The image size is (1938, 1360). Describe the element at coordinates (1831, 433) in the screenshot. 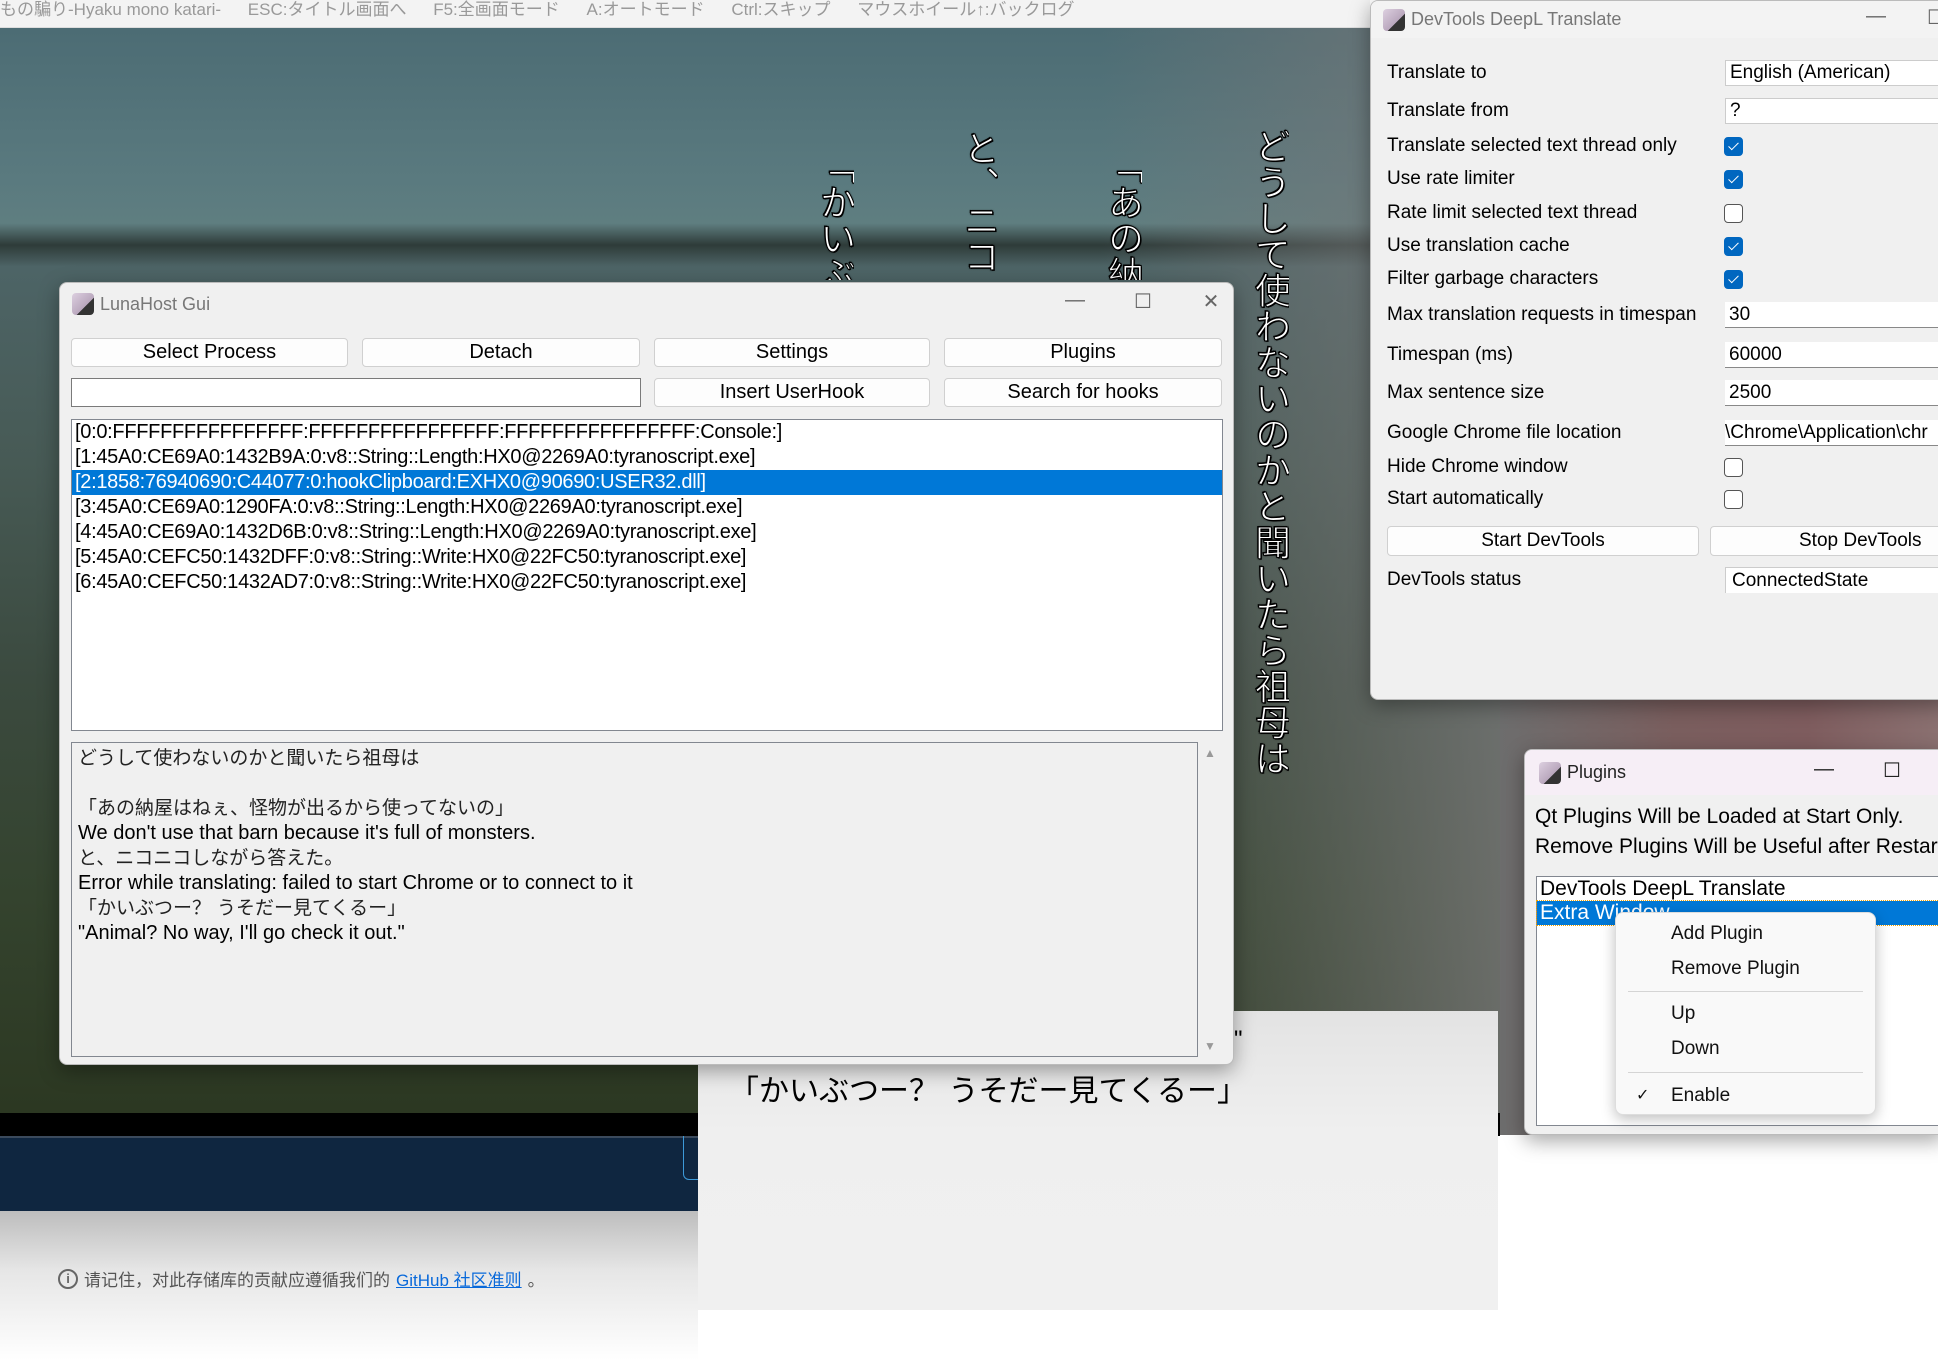

I see `chrome-location-input: \Chrome\Application\chr` at that location.